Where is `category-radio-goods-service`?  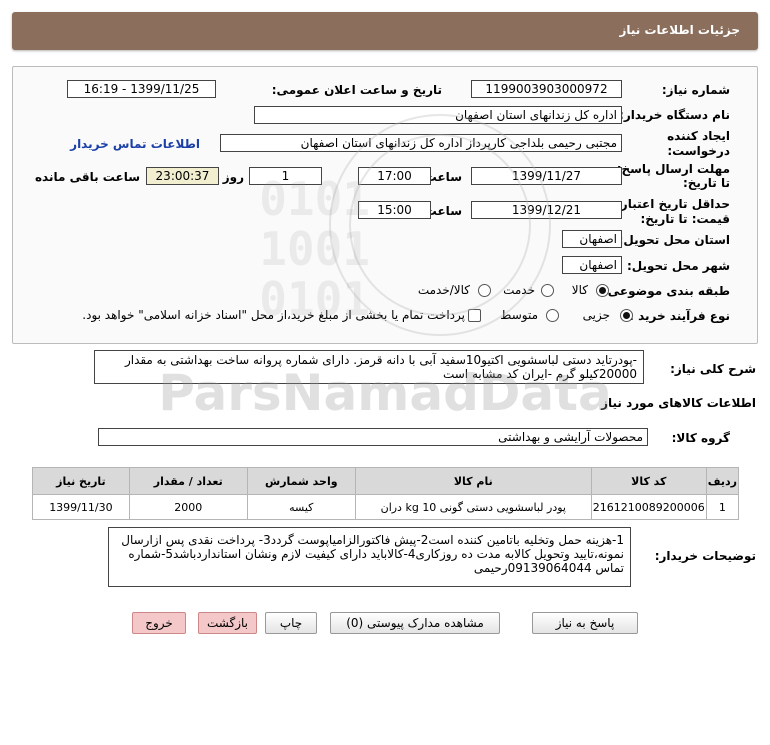
category-radio-goods-service is located at coordinates (484, 290).